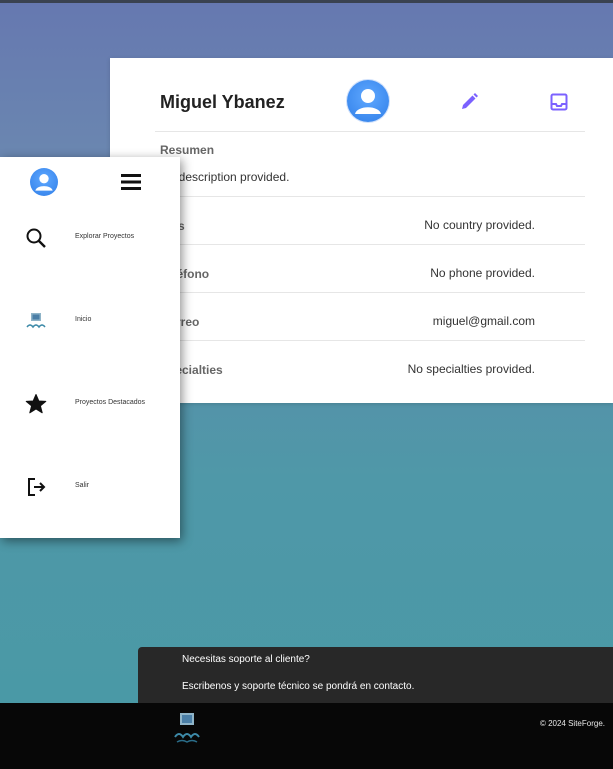 The height and width of the screenshot is (769, 613). Describe the element at coordinates (36, 404) in the screenshot. I see `star-icon` at that location.